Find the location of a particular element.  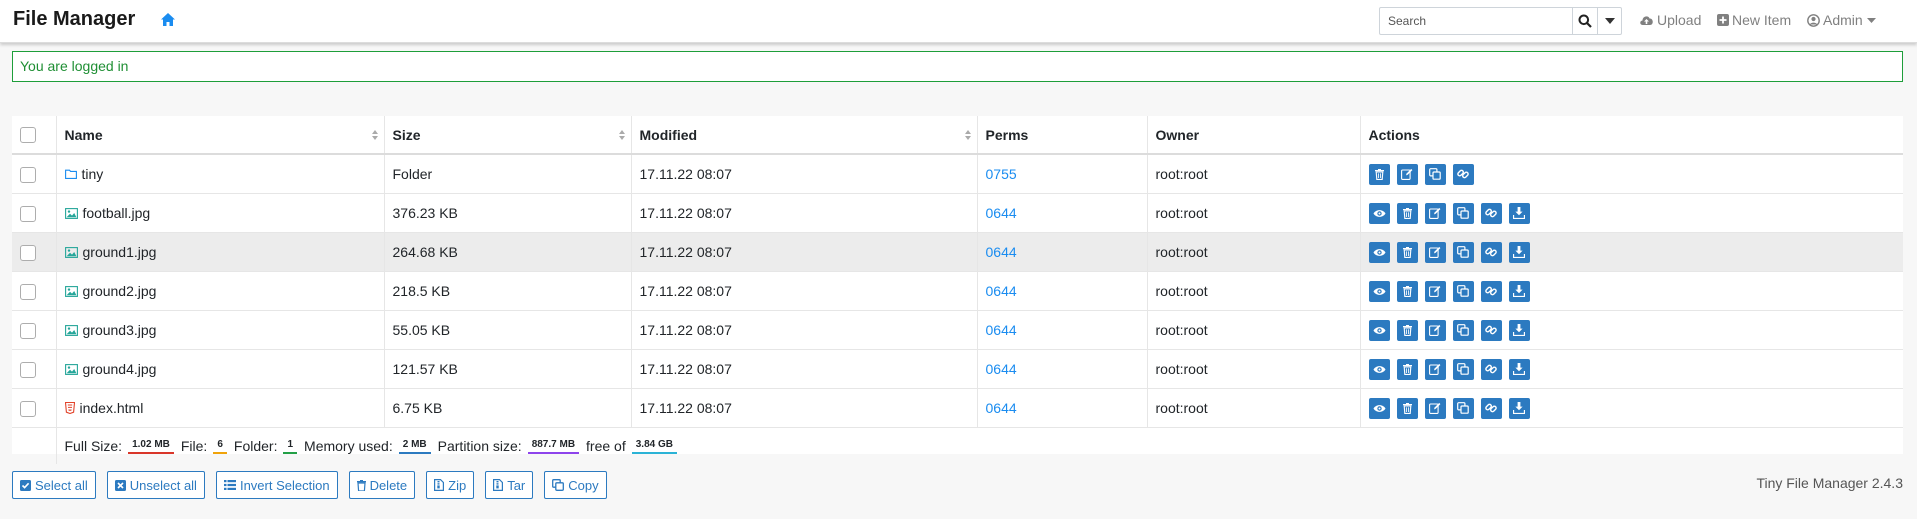

plus-square-icon is located at coordinates (1723, 20).